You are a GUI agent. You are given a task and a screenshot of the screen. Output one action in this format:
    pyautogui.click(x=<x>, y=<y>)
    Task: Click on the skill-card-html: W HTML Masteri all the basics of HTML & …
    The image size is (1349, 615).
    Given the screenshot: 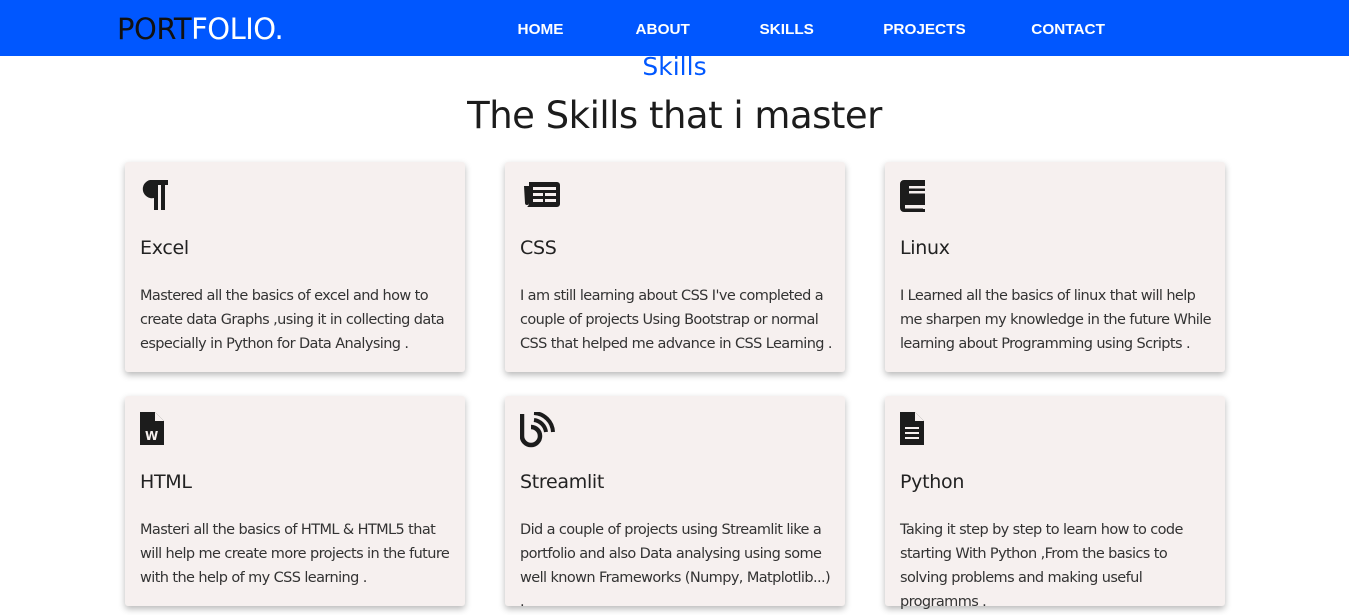 What is the action you would take?
    pyautogui.click(x=295, y=501)
    